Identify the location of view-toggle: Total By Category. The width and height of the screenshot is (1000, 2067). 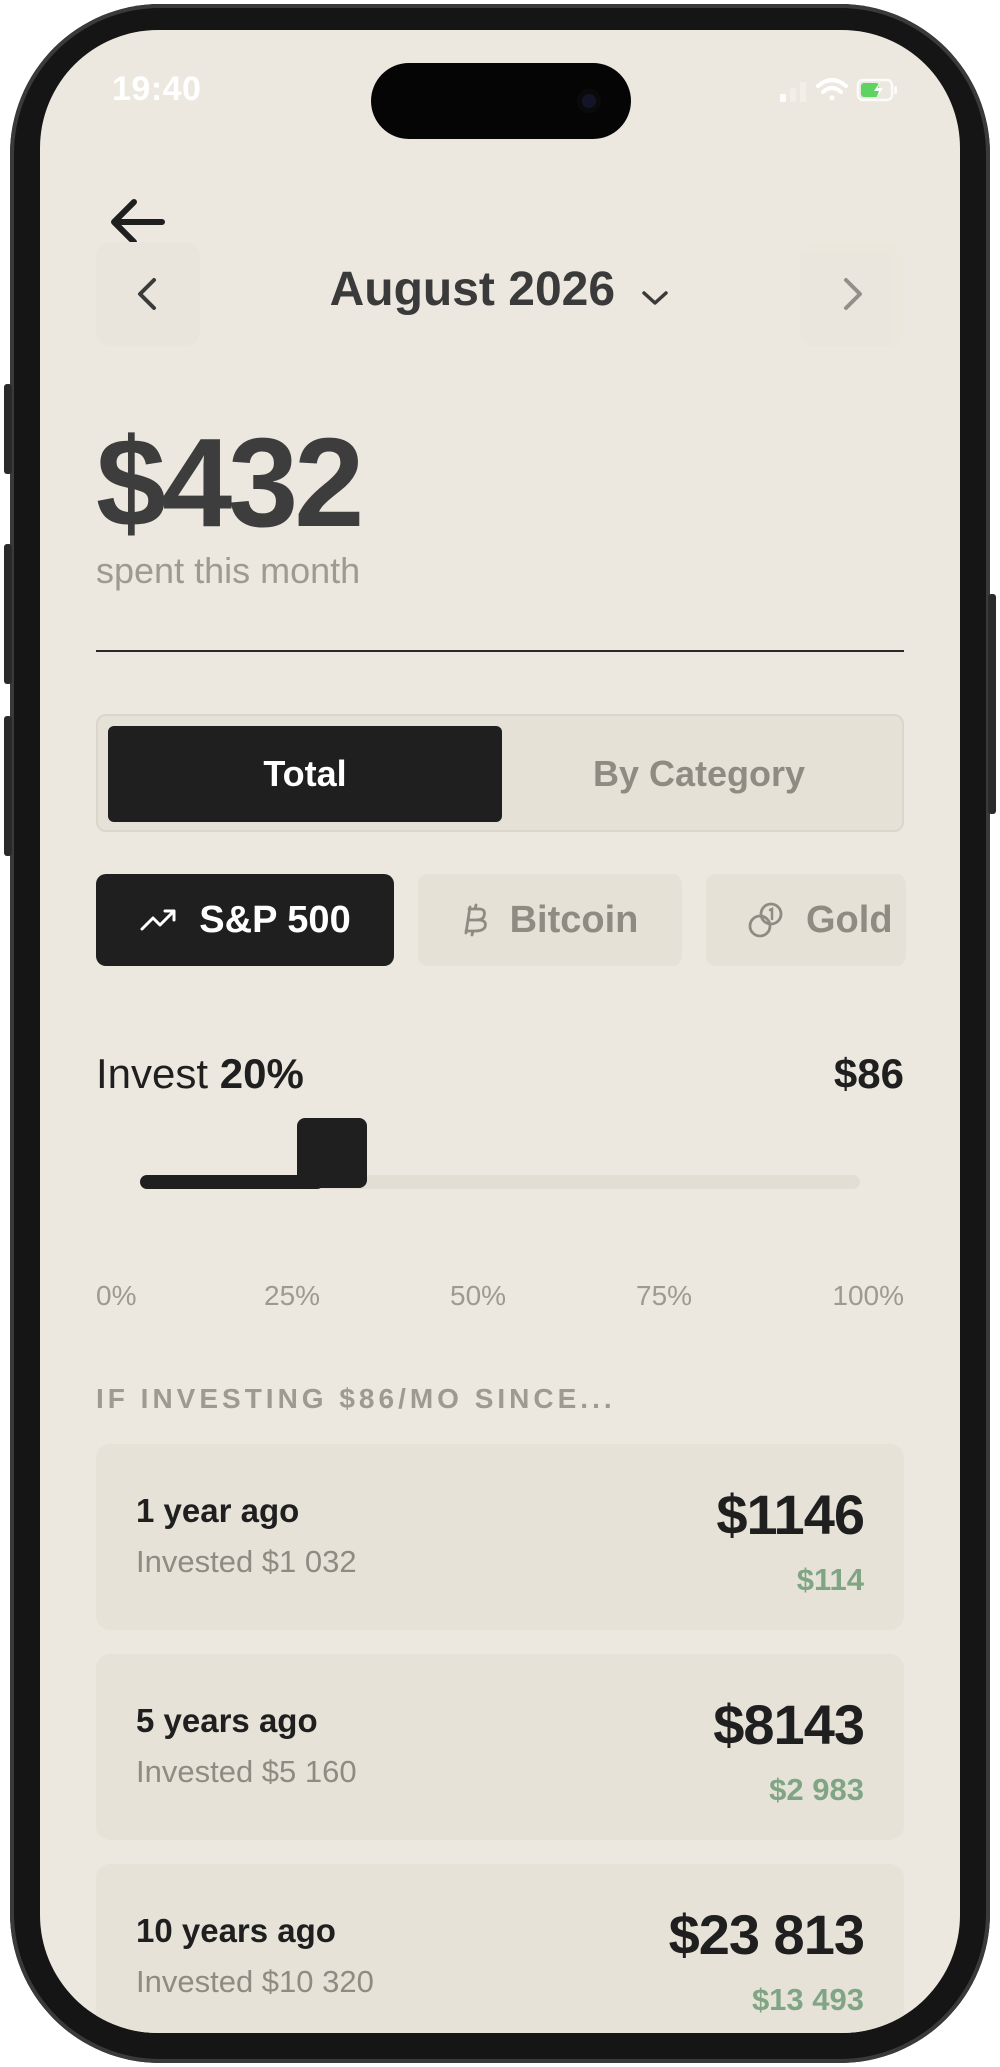
(500, 773).